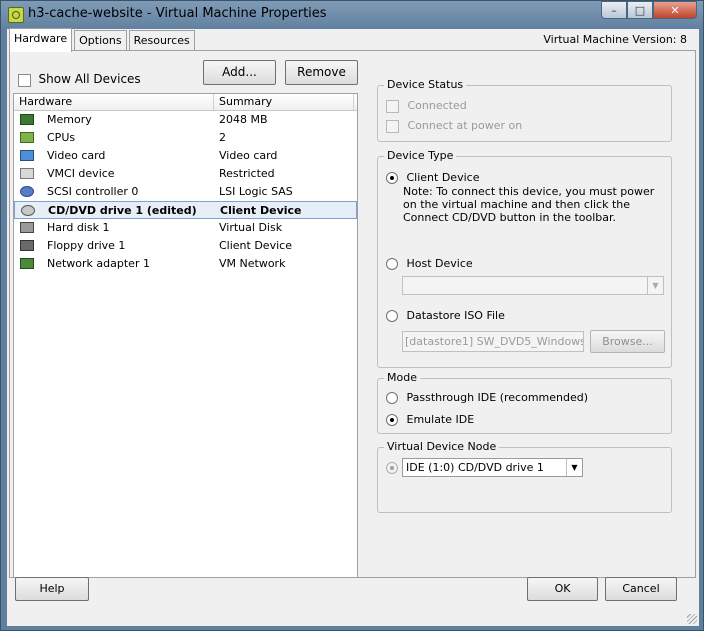 The width and height of the screenshot is (704, 631). I want to click on connected-label: Connected, so click(437, 105).